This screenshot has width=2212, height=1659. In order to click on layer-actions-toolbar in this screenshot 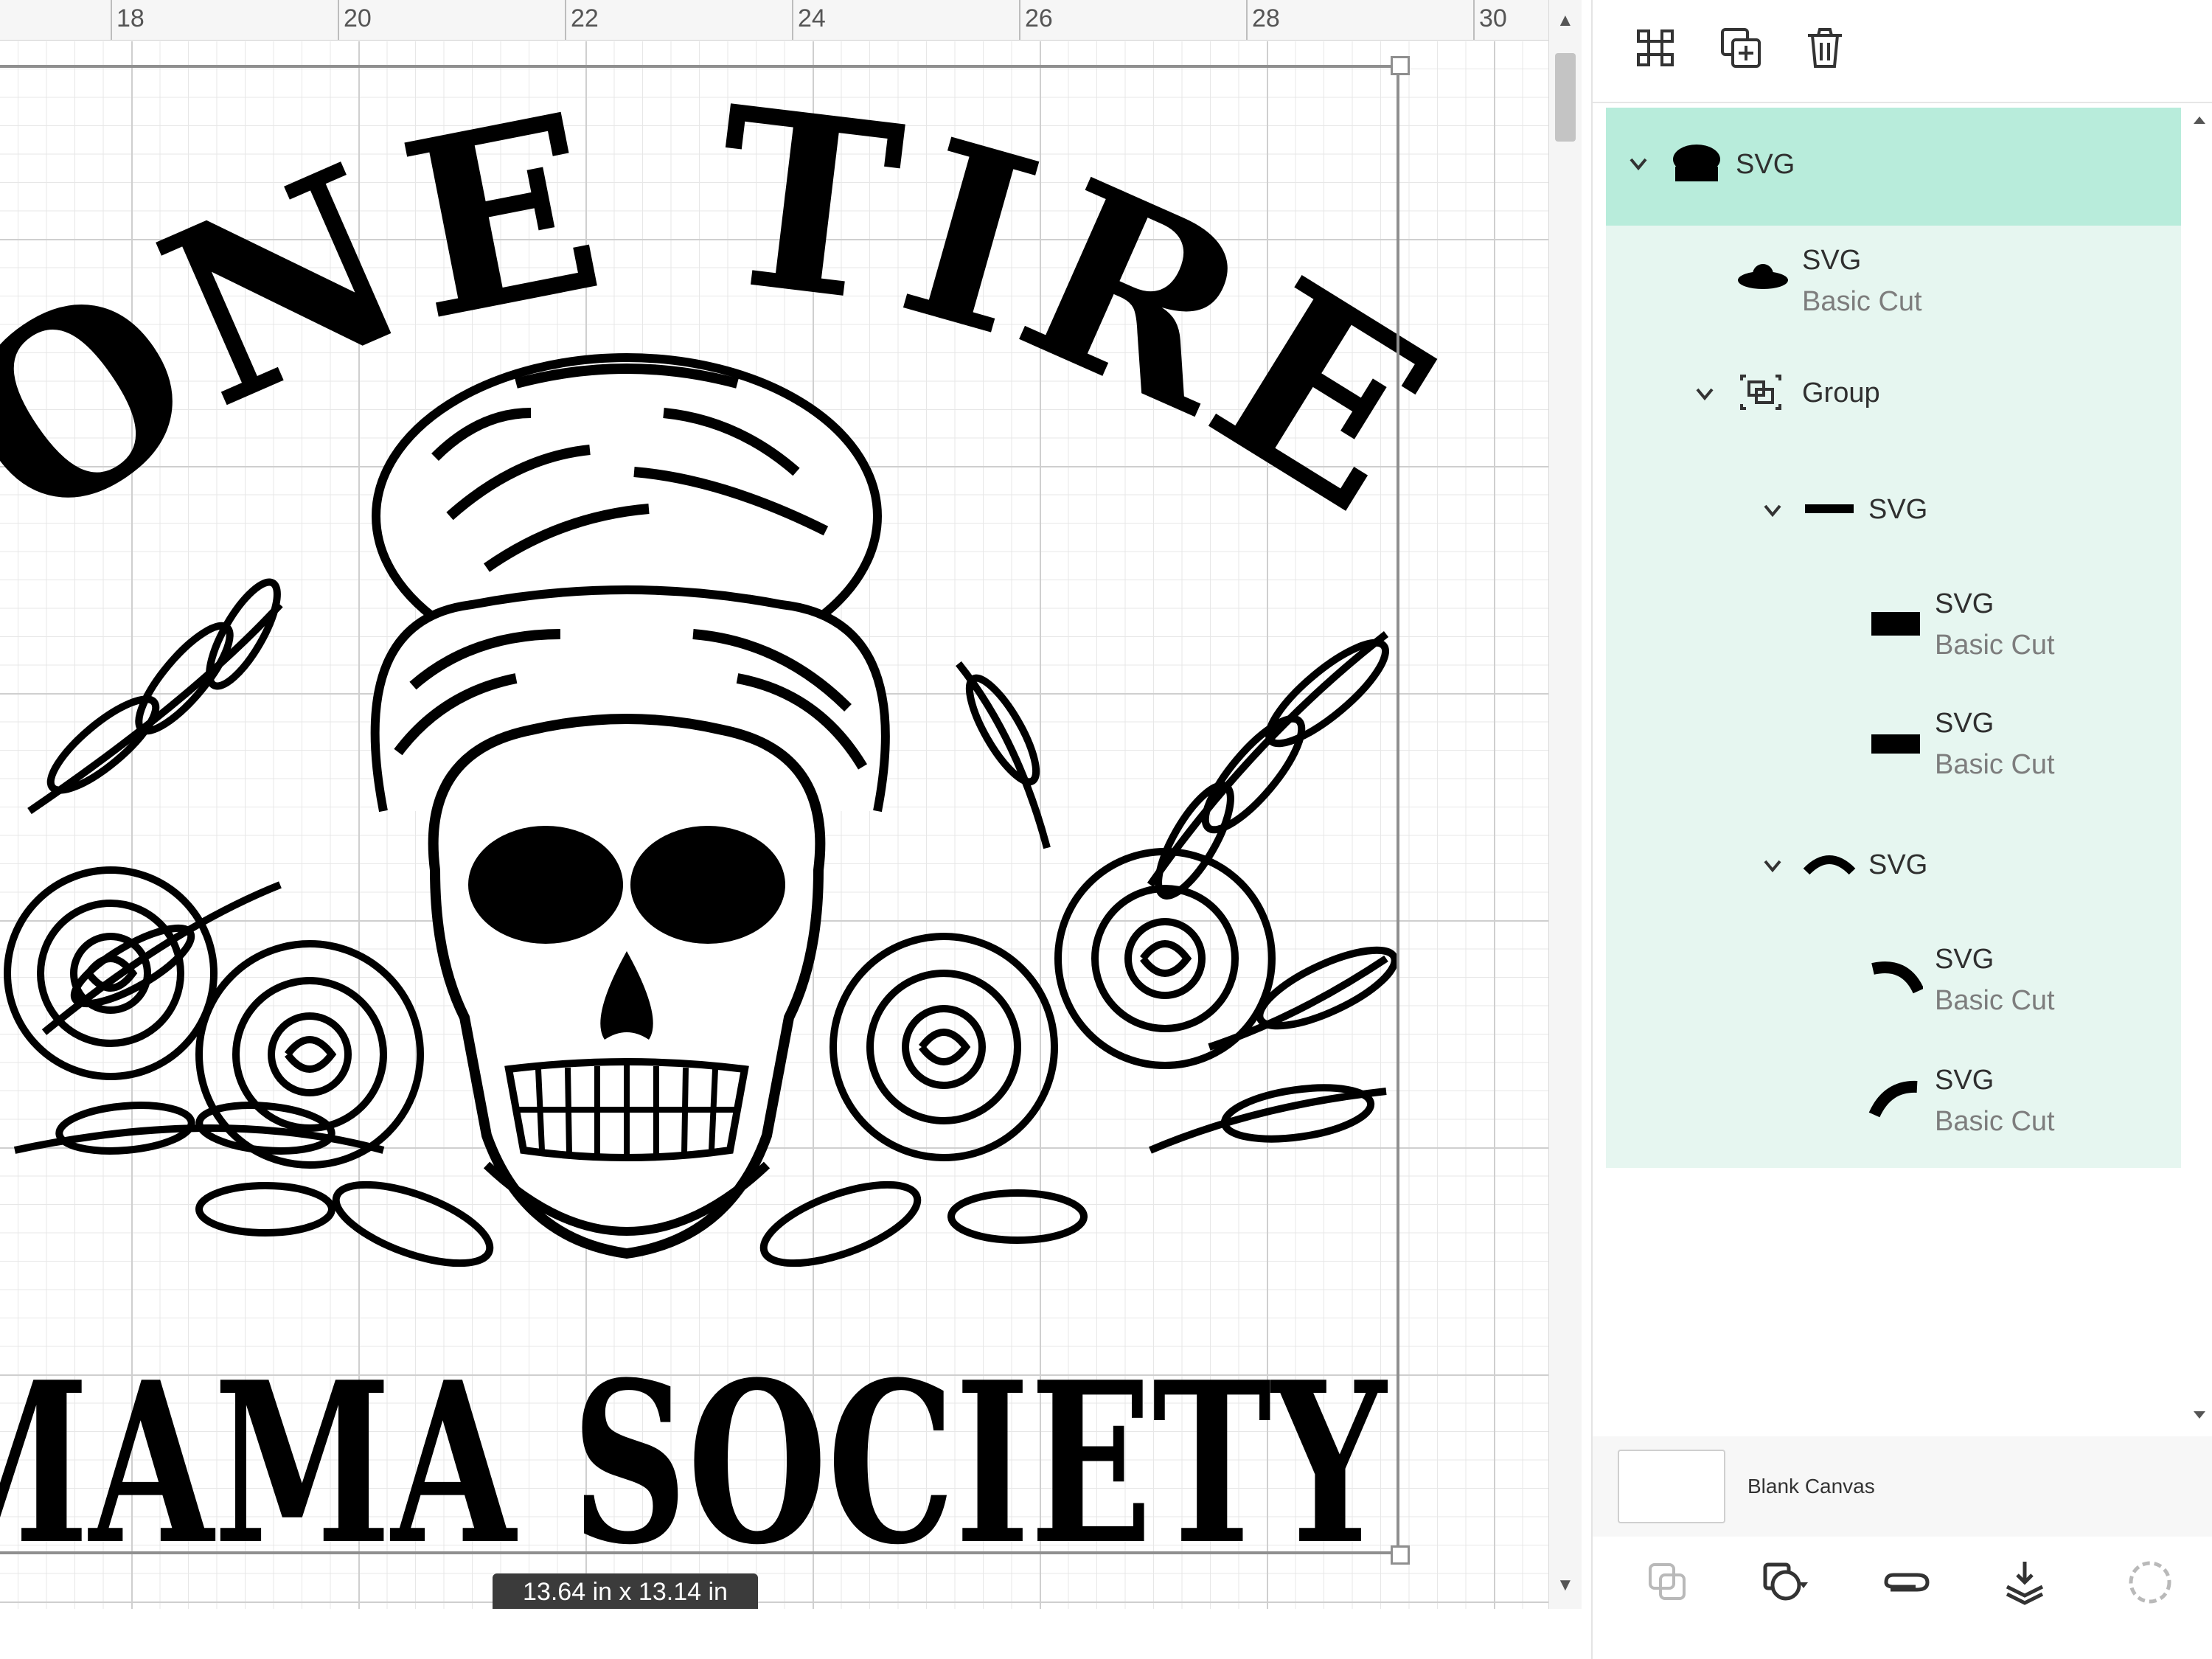, I will do `click(1902, 1598)`.